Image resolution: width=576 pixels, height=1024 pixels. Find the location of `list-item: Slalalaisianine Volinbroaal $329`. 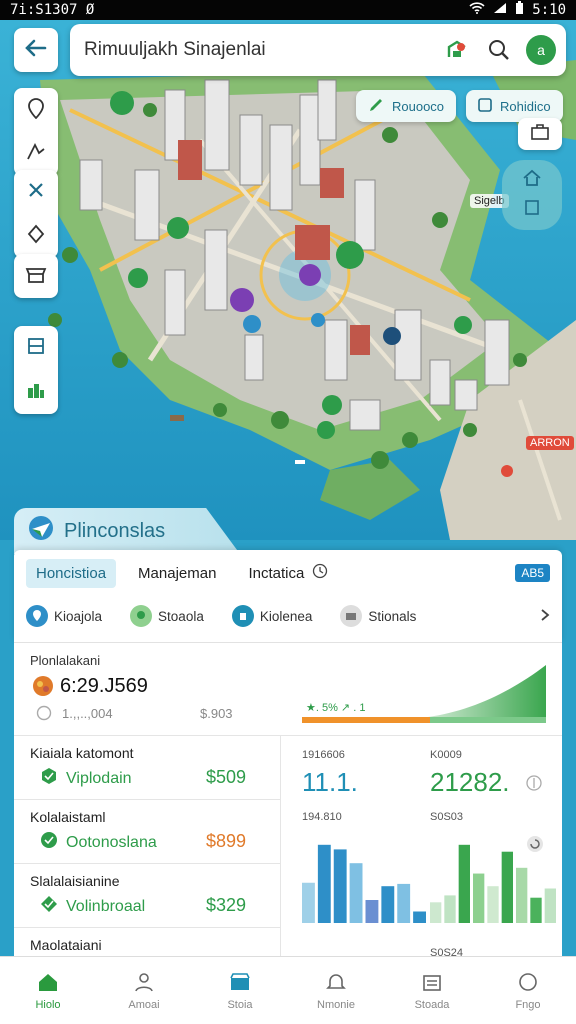

list-item: Slalalaisianine Volinbroaal $329 is located at coordinates (147, 895).